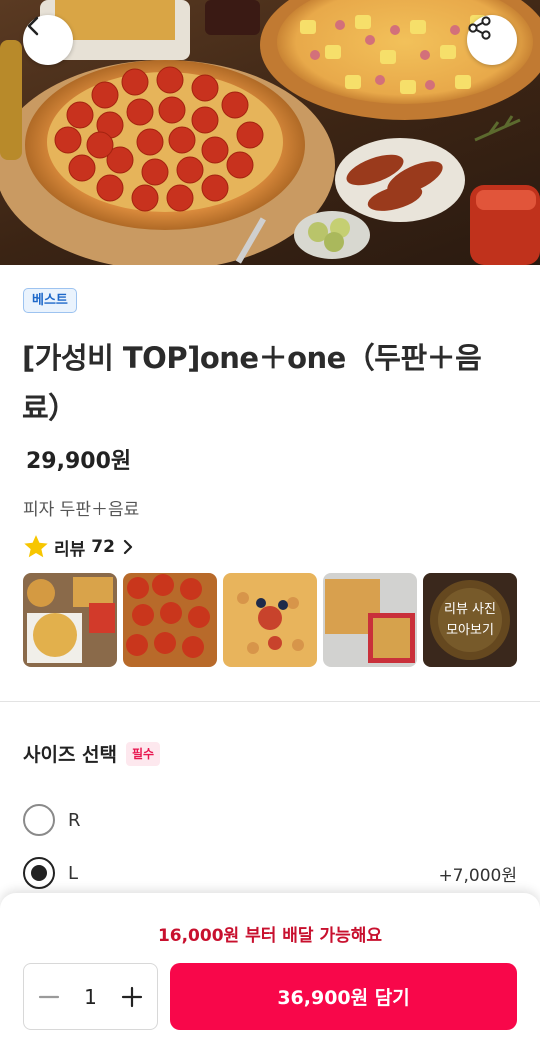 Image resolution: width=540 pixels, height=1053 pixels. Describe the element at coordinates (33, 26) in the screenshot. I see `chevron-left-icon` at that location.